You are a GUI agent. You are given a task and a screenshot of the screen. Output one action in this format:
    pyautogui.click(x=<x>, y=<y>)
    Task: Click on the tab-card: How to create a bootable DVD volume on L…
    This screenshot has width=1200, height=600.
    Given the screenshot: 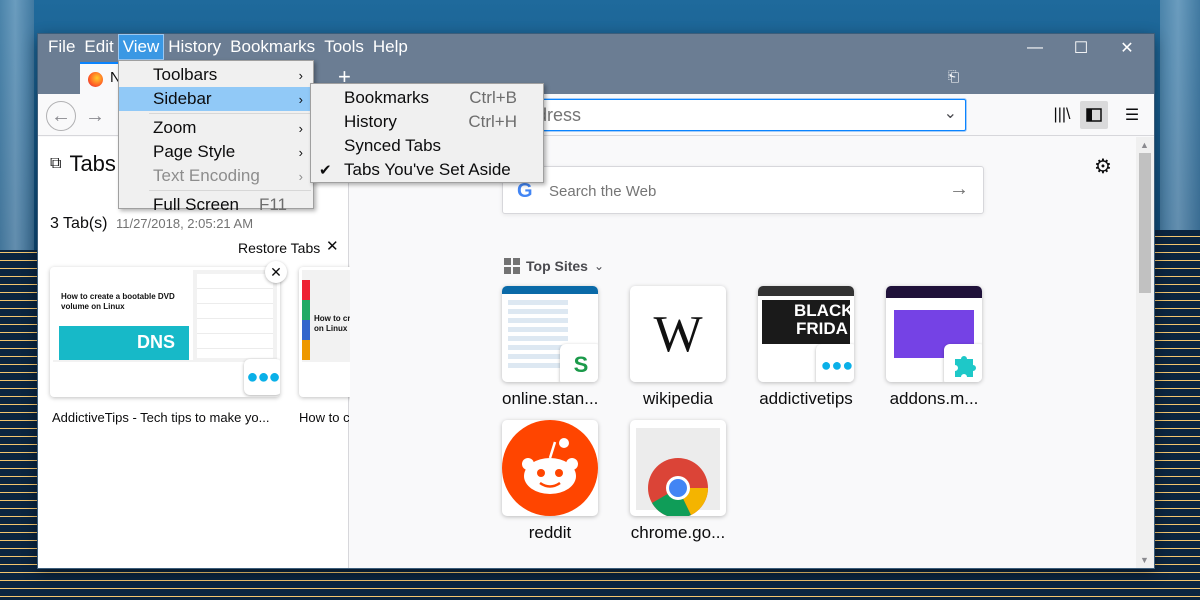 What is the action you would take?
    pyautogui.click(x=165, y=332)
    